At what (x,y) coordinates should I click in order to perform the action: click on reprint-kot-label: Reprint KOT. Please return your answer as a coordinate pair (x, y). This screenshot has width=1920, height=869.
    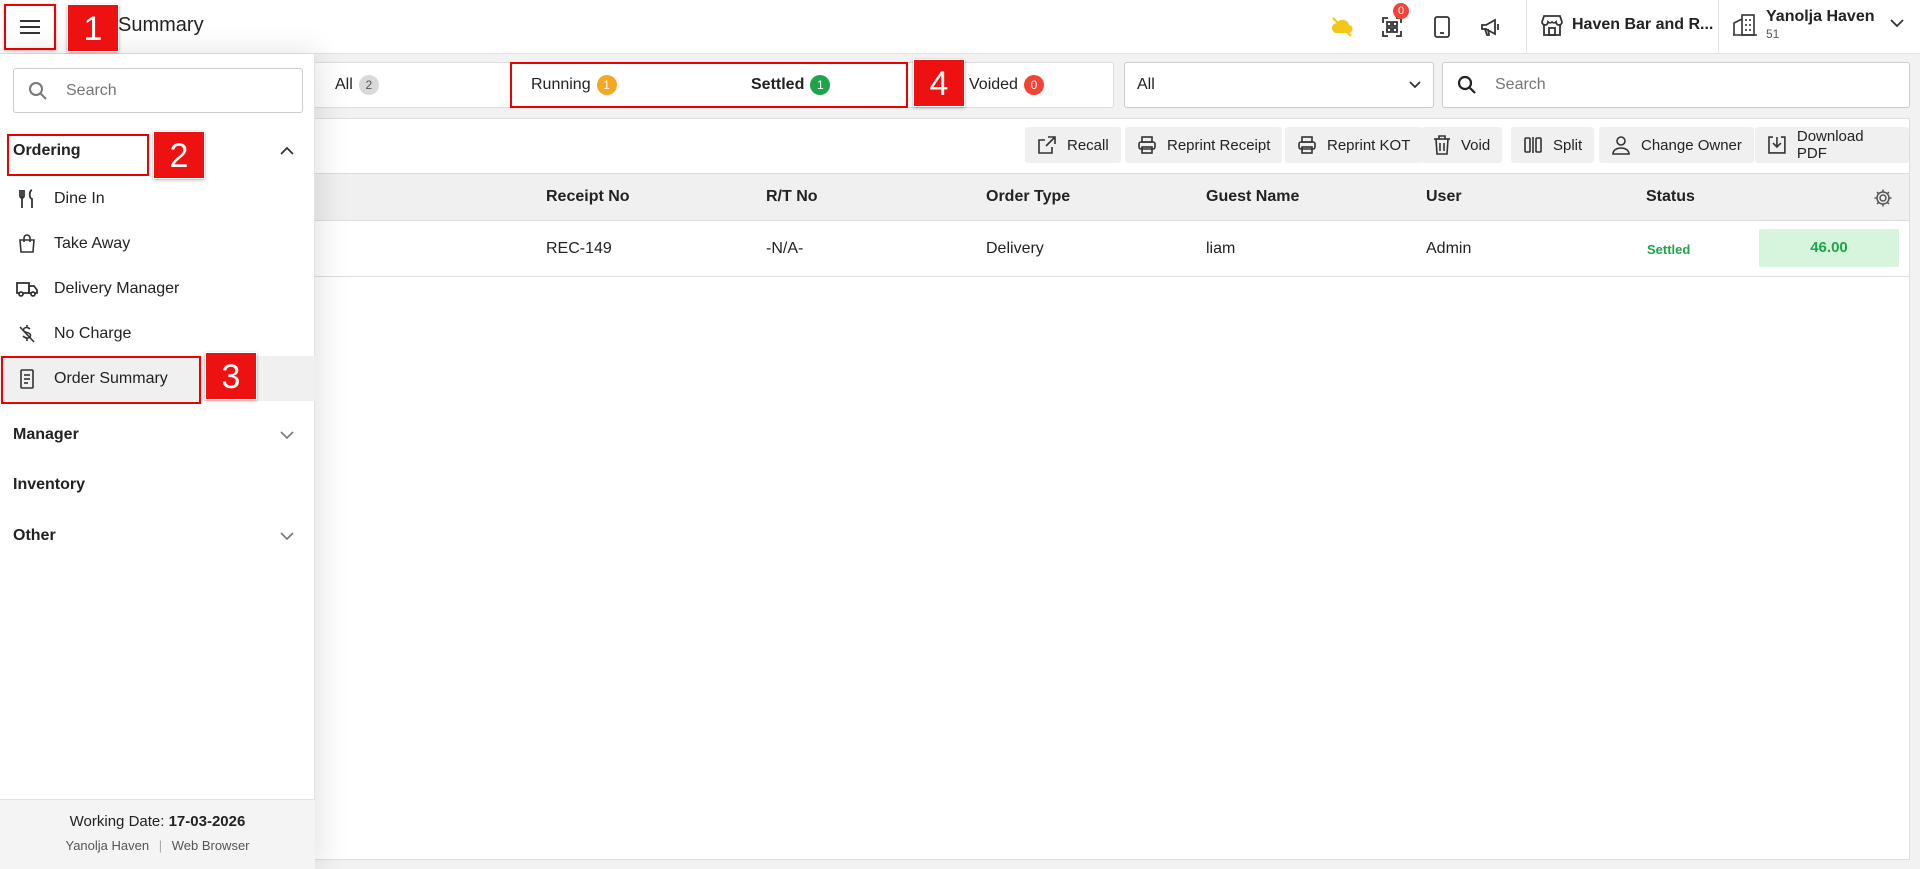
    Looking at the image, I should click on (1369, 145).